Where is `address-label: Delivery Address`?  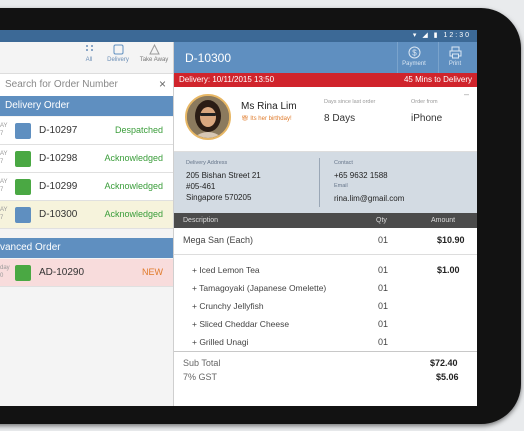
address-label: Delivery Address is located at coordinates (207, 163).